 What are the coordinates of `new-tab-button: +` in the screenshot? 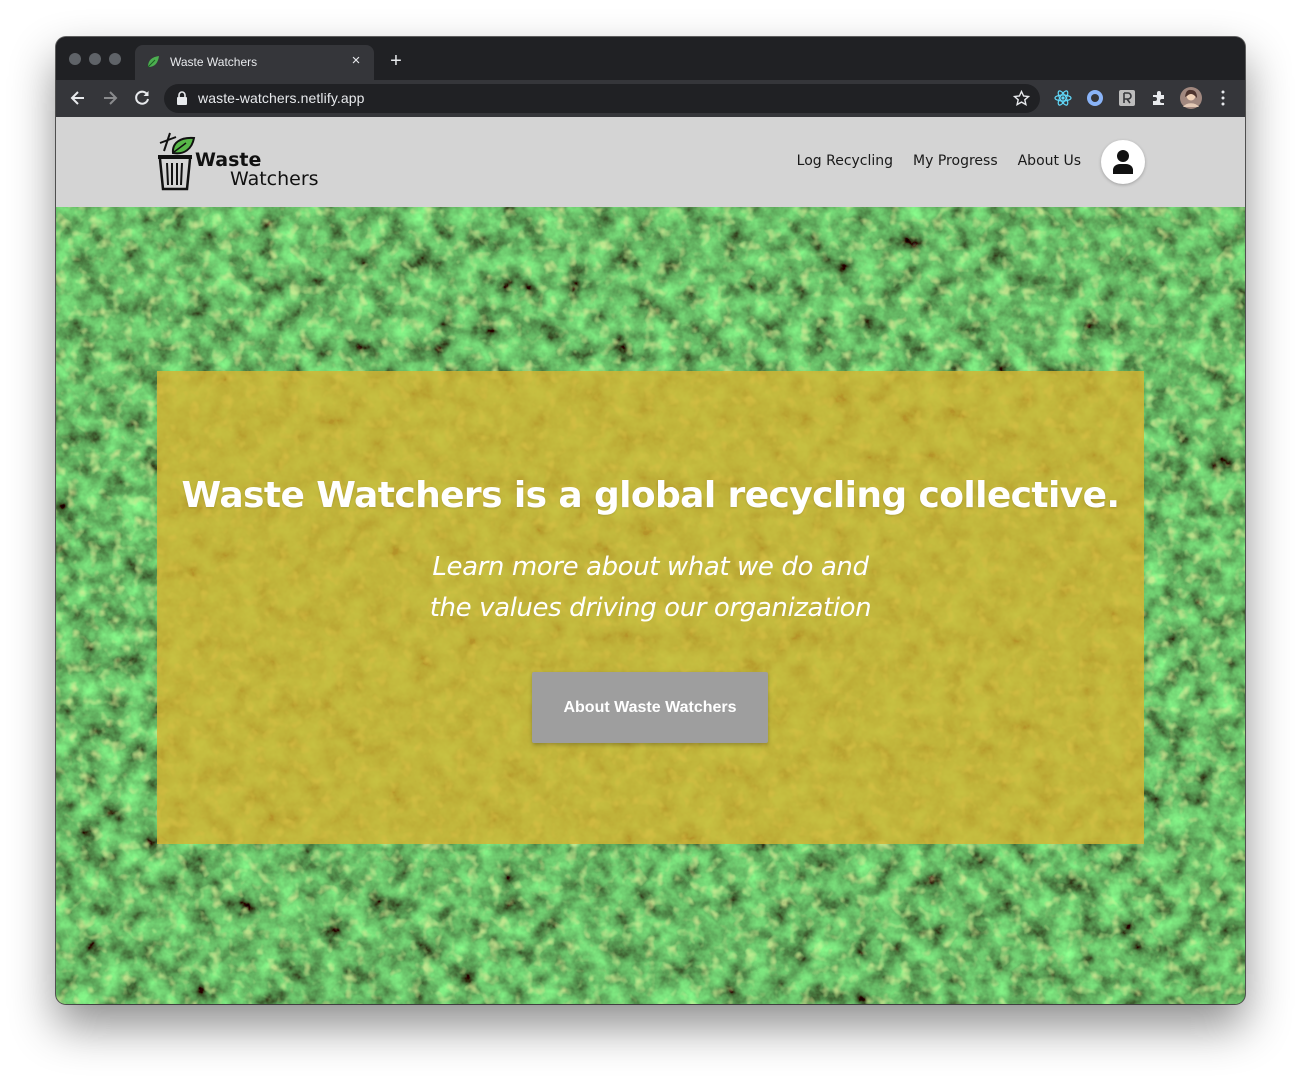 It's located at (396, 62).